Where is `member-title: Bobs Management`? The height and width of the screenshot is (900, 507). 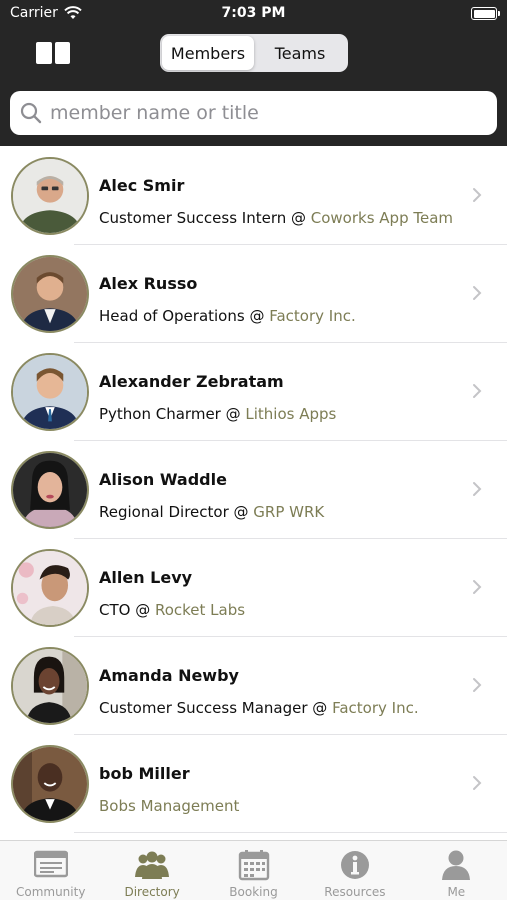 member-title: Bobs Management is located at coordinates (169, 806).